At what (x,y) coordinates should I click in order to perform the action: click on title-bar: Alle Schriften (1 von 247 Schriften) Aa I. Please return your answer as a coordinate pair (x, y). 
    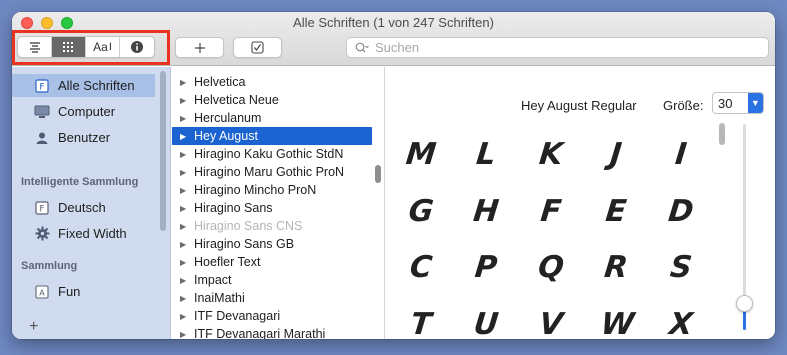
    Looking at the image, I should click on (393, 39).